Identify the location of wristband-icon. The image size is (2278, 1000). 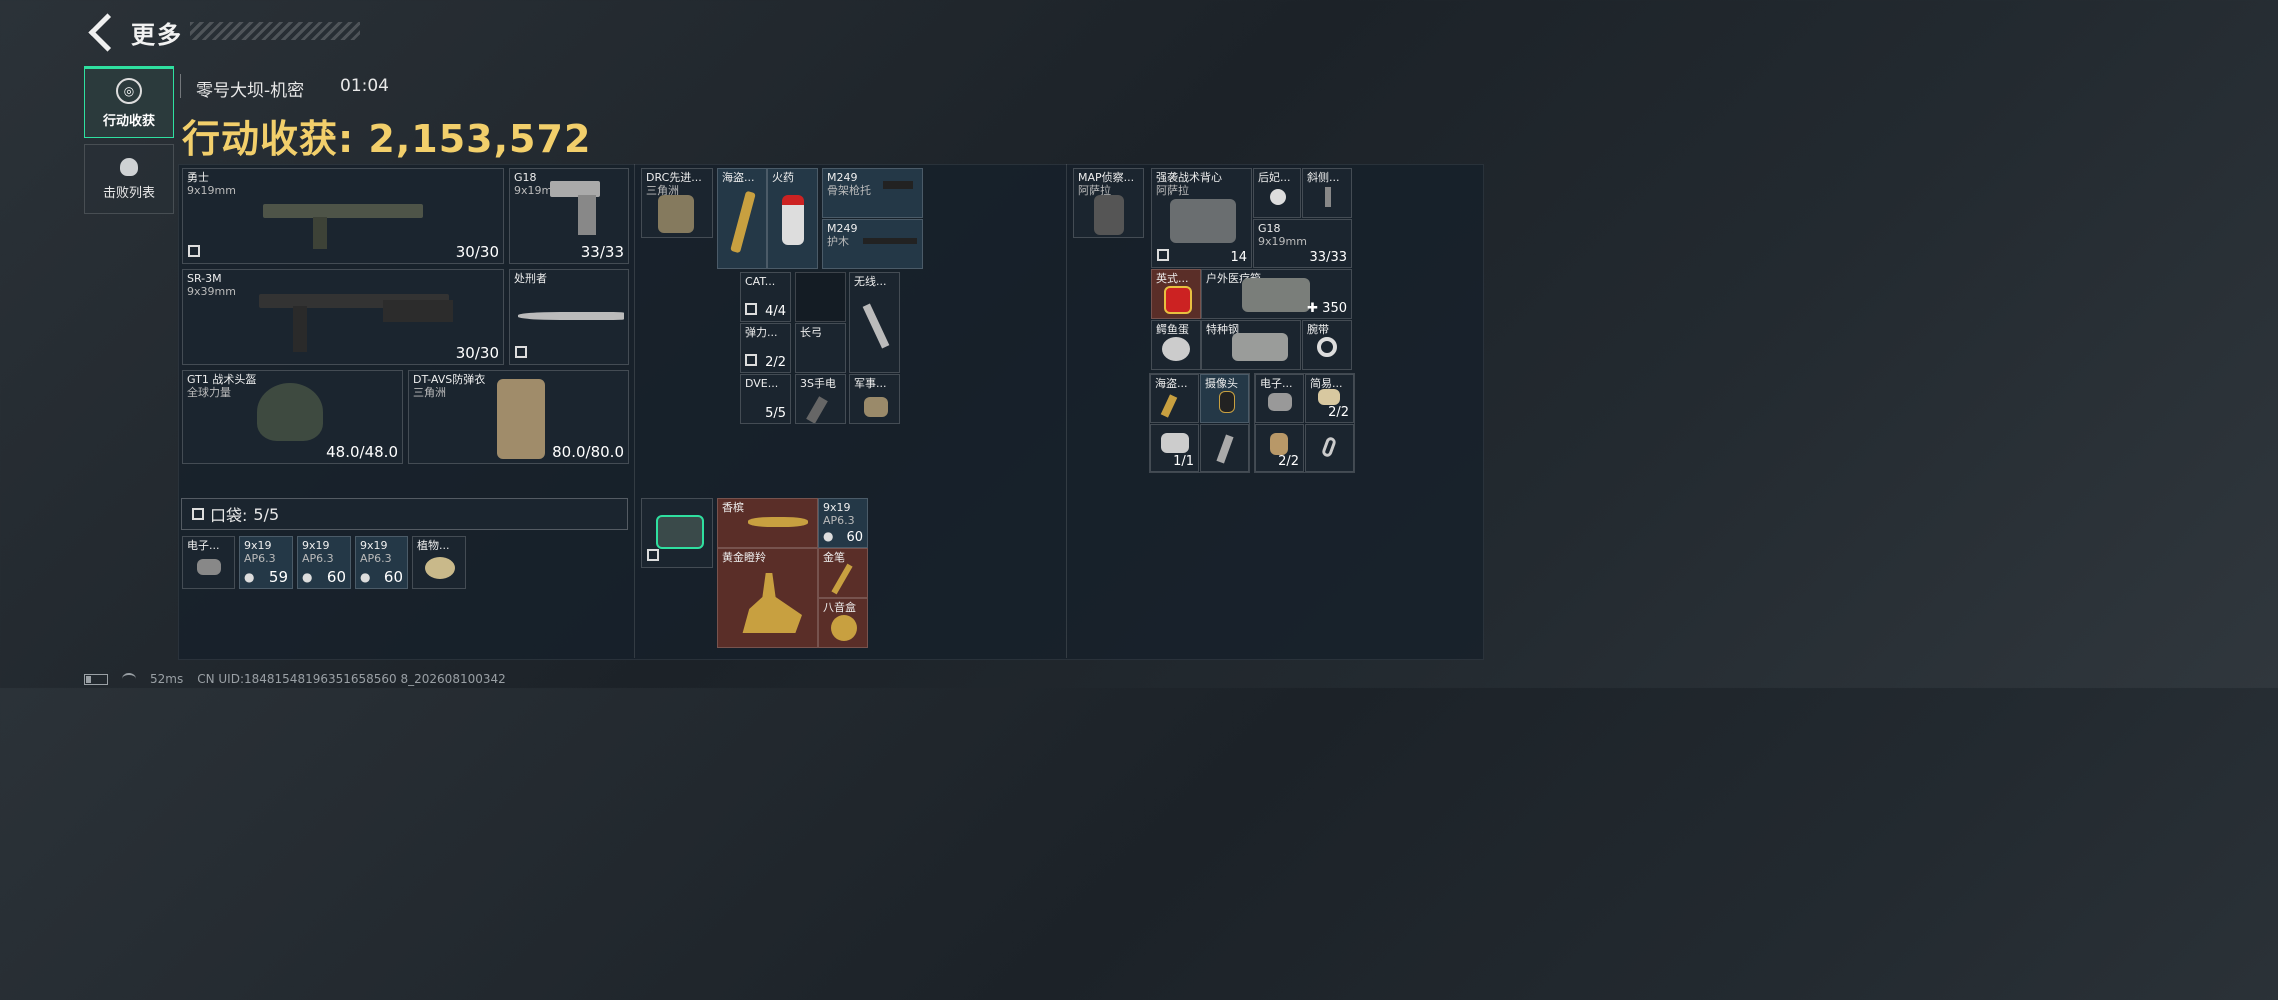
(1327, 347).